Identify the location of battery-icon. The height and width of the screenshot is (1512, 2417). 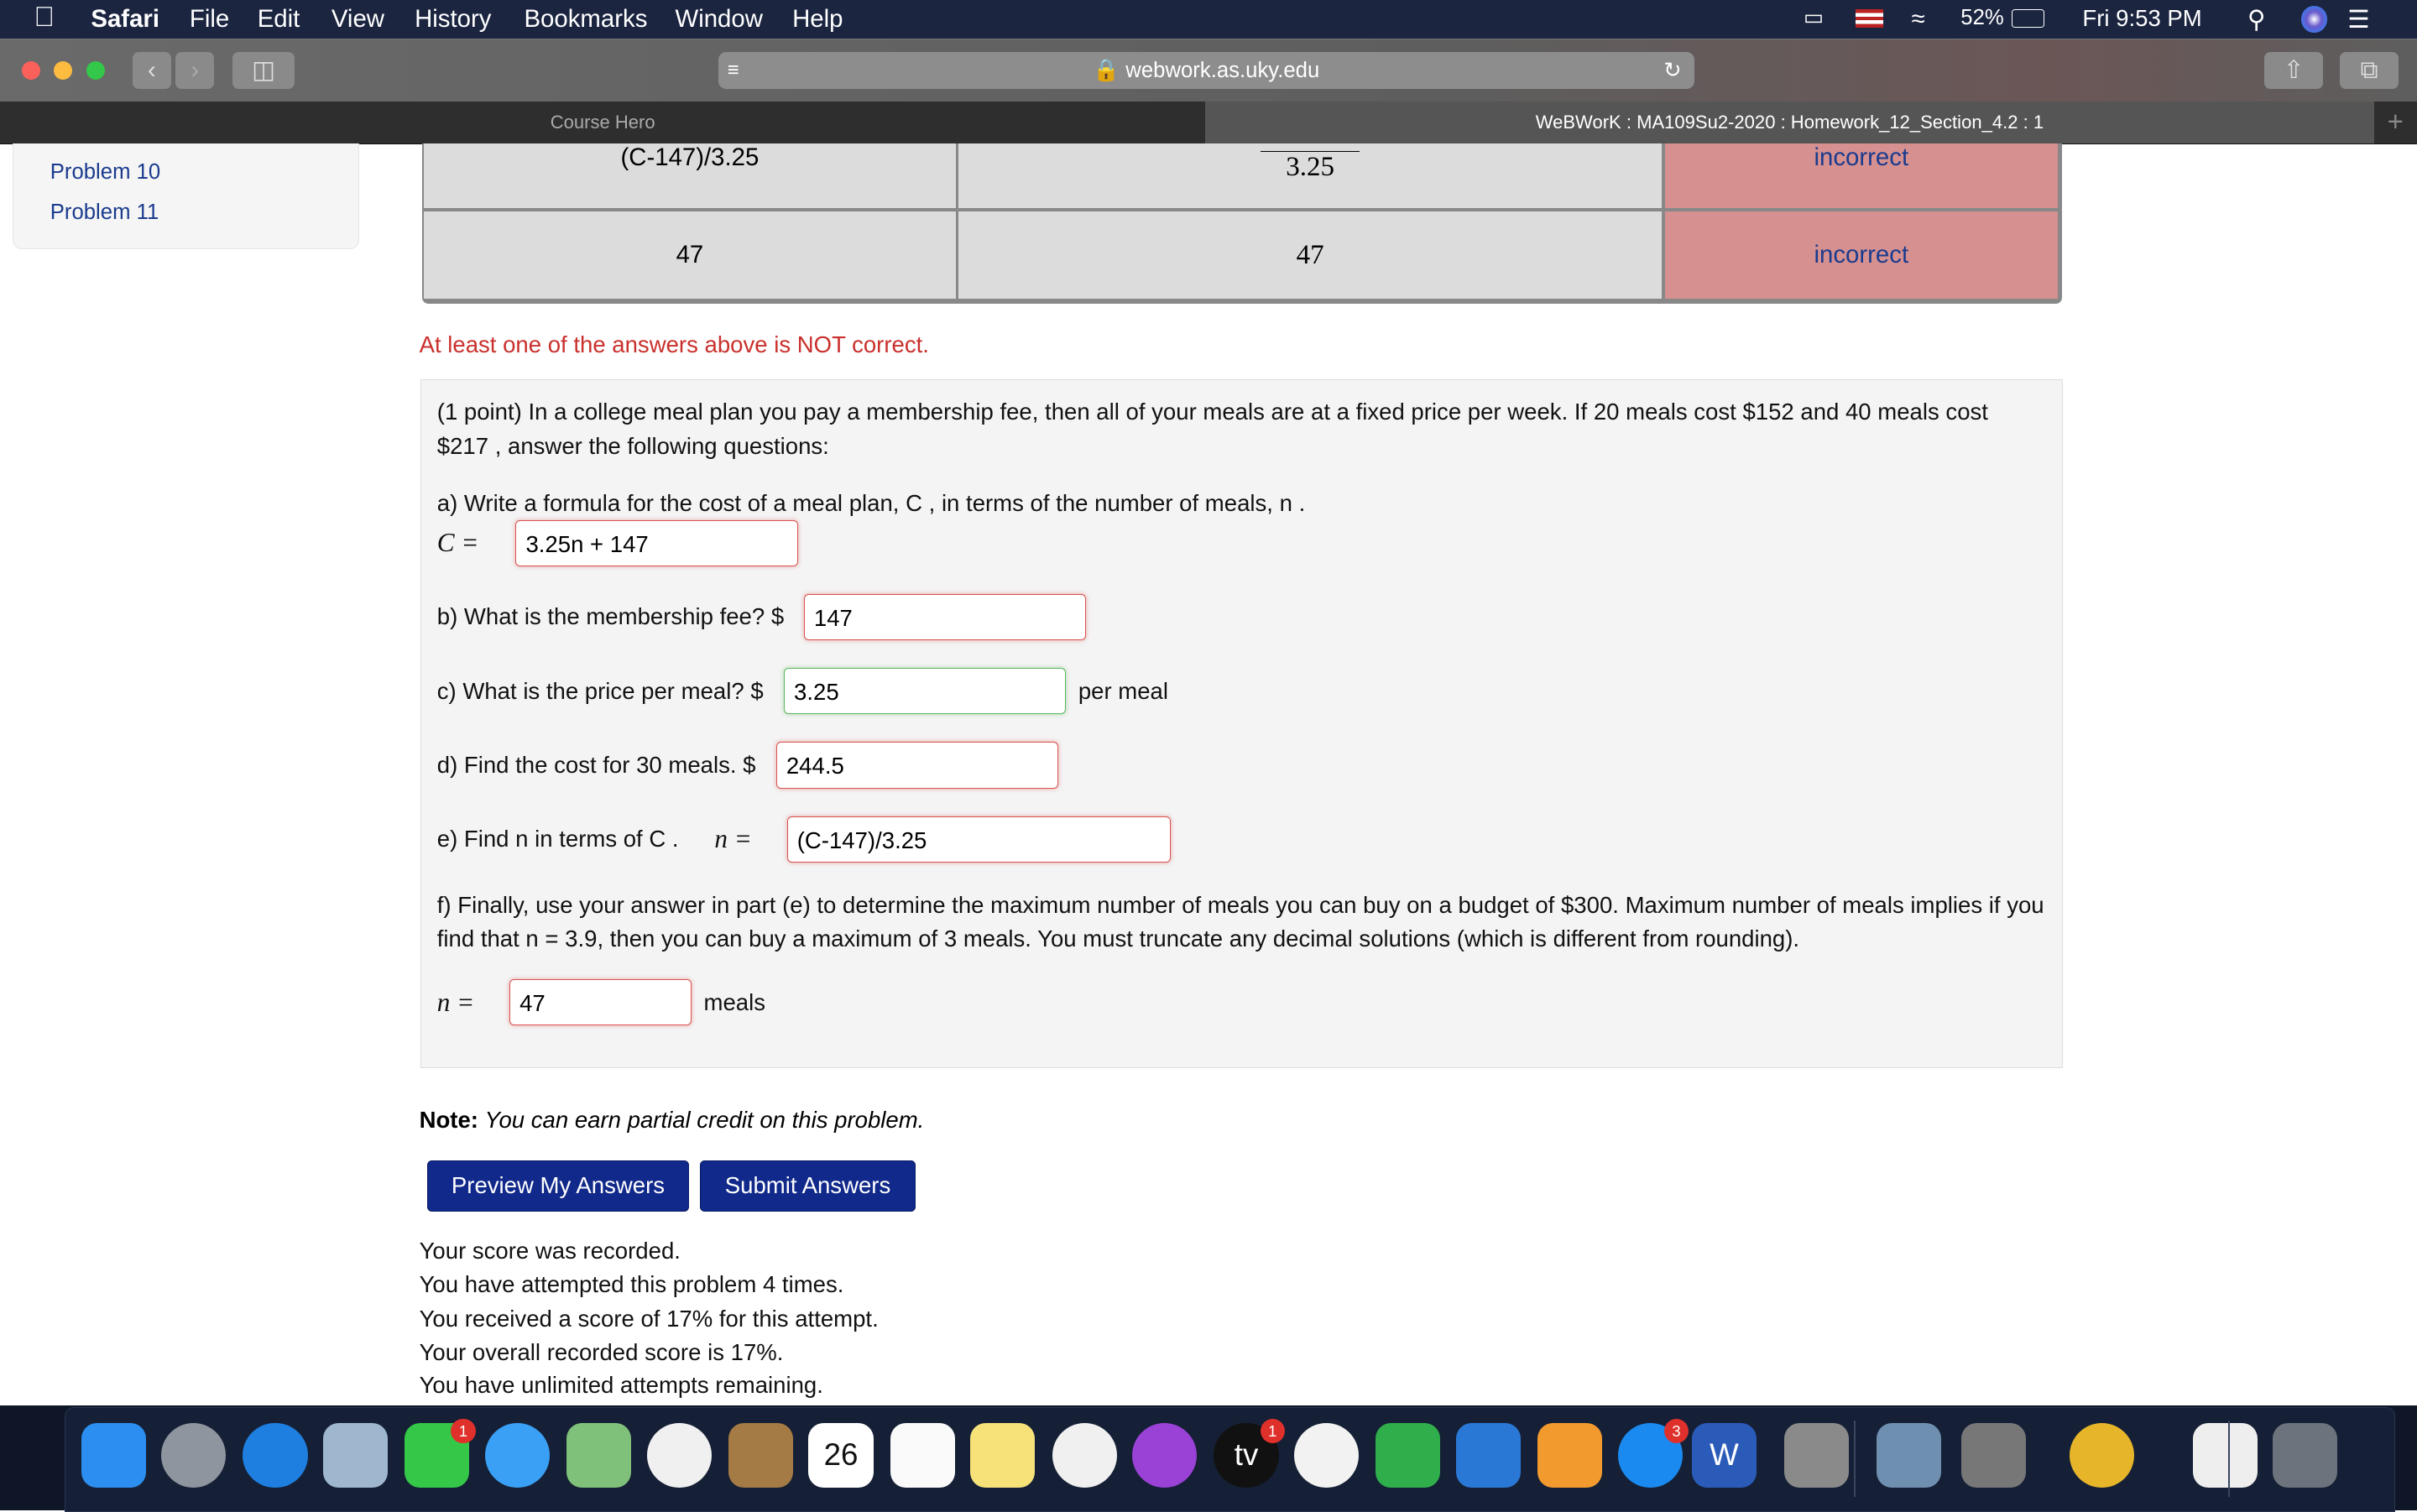
(2027, 19).